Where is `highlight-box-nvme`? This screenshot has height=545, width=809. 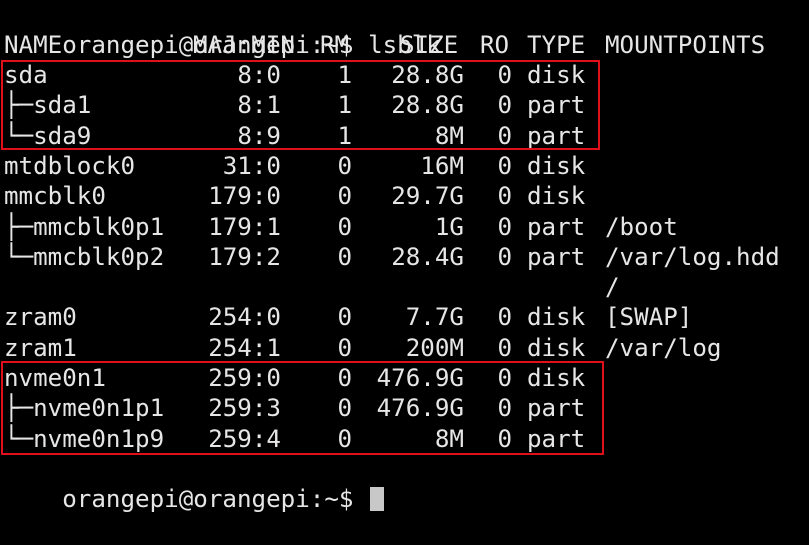
highlight-box-nvme is located at coordinates (302, 408).